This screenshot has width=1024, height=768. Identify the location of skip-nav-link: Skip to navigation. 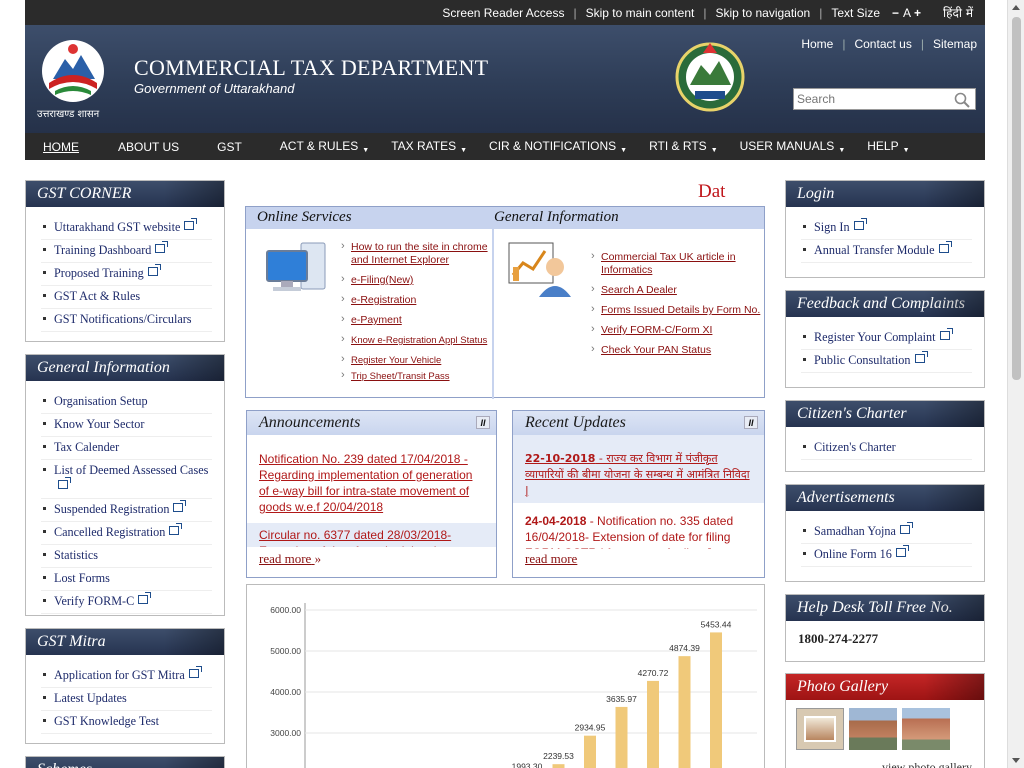
(762, 13).